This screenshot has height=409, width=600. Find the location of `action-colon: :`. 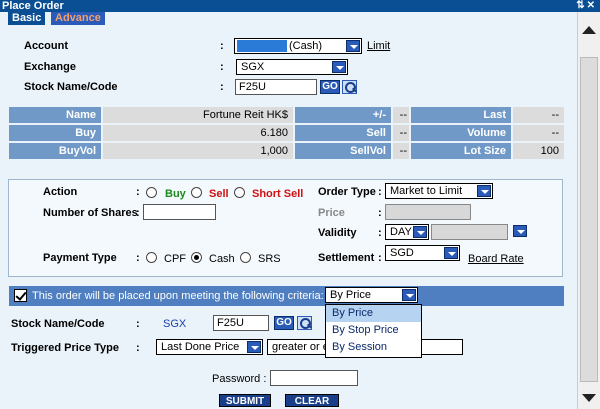

action-colon: : is located at coordinates (138, 192).